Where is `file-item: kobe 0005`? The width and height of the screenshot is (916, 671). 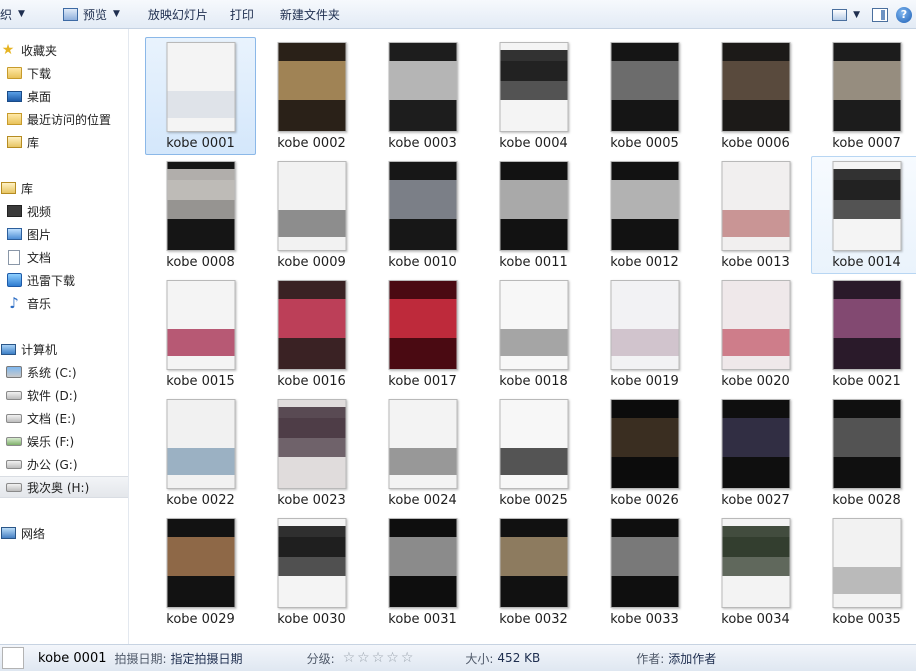
file-item: kobe 0005 is located at coordinates (644, 96).